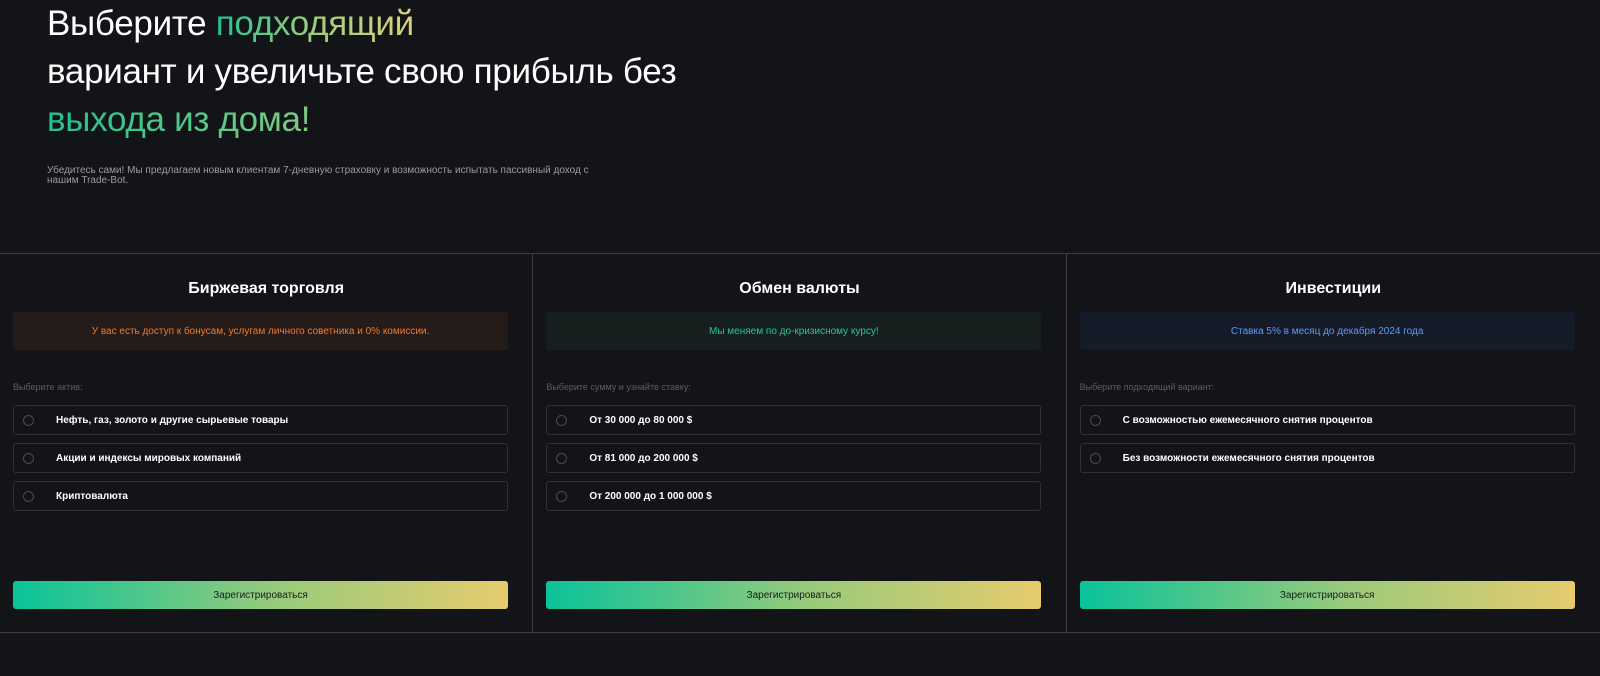 The width and height of the screenshot is (1600, 676). I want to click on plan-title: Обмен валюты, so click(799, 288).